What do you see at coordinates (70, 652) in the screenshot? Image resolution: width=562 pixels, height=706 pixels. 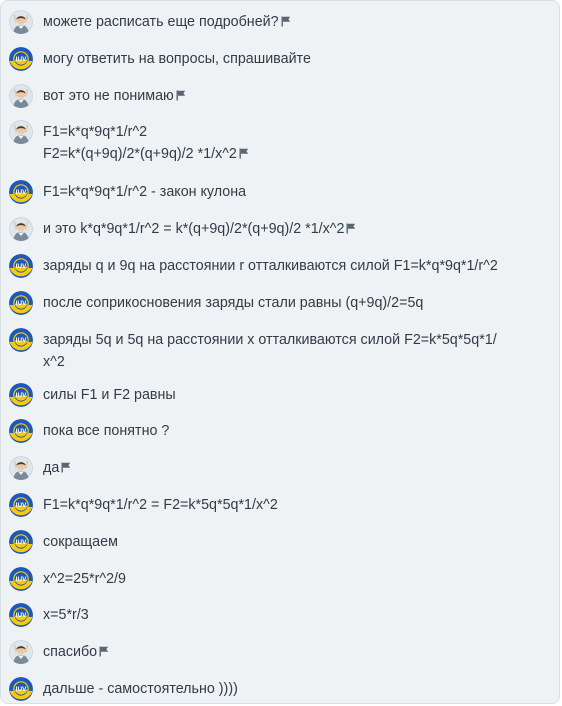 I see `message-line-text: спасибо` at bounding box center [70, 652].